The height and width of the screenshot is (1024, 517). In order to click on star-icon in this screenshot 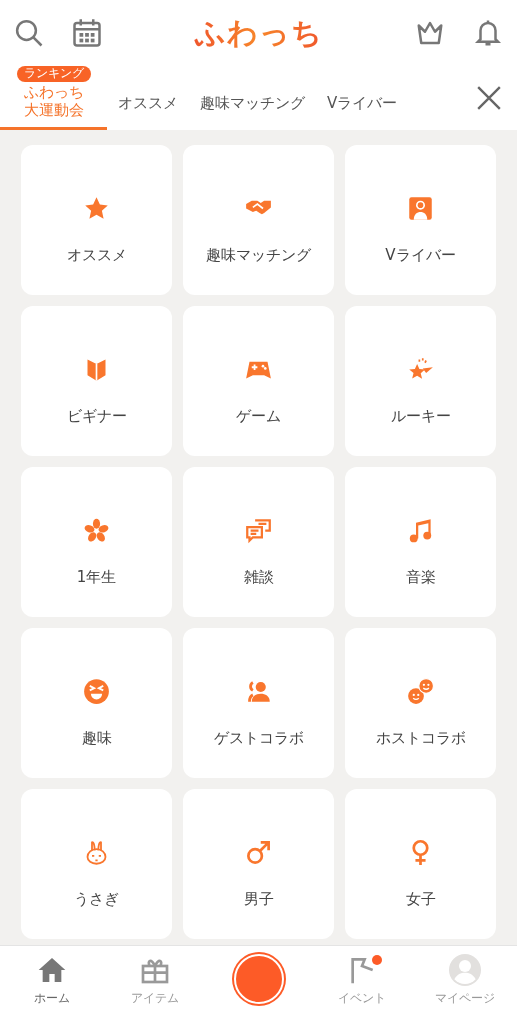, I will do `click(96, 208)`.